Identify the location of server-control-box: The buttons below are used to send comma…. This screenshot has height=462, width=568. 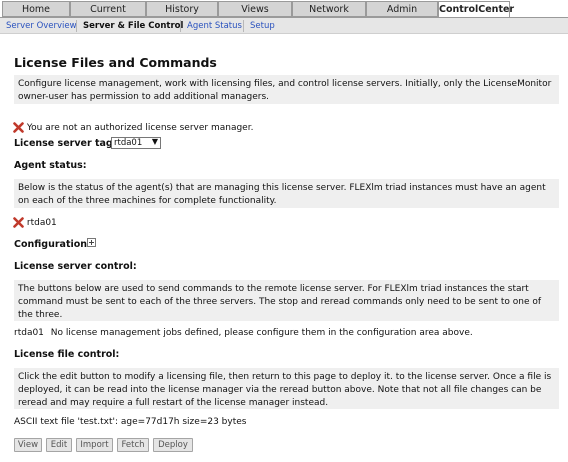
(286, 300).